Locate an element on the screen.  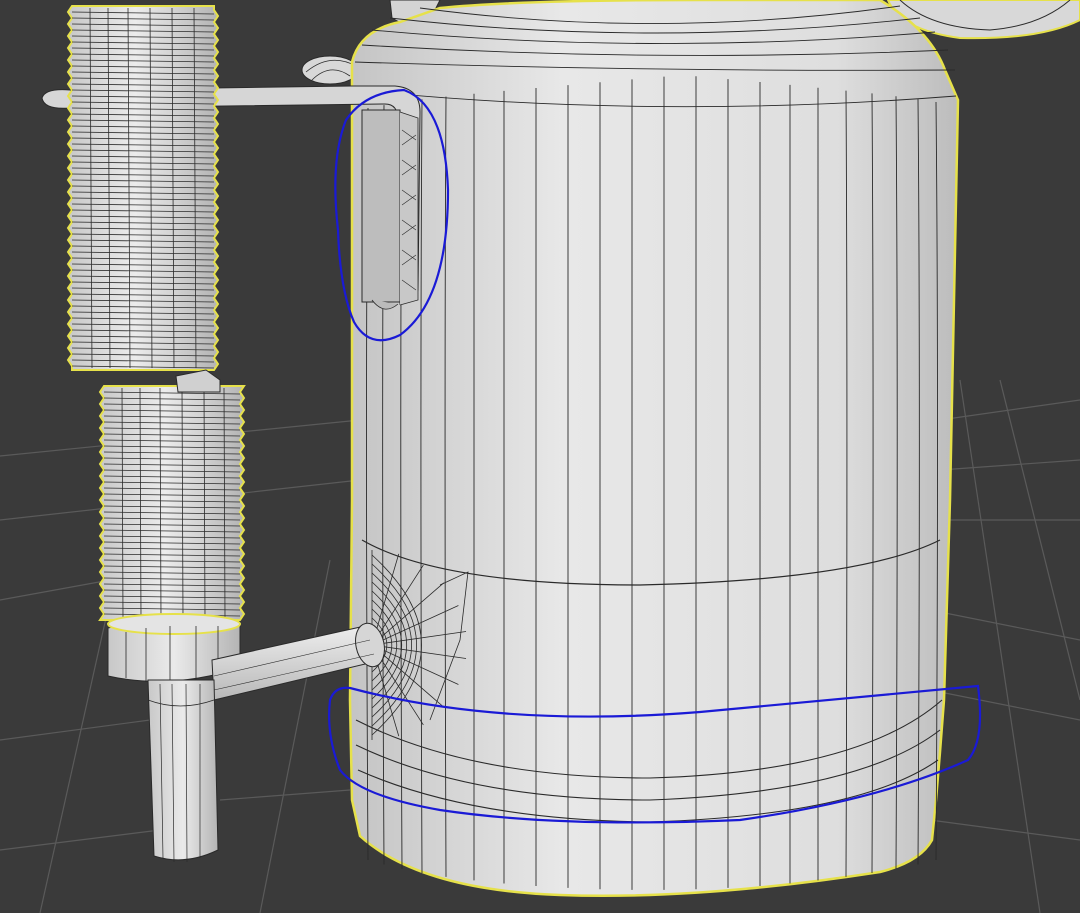
down-pipe-body is located at coordinates (183, 770).